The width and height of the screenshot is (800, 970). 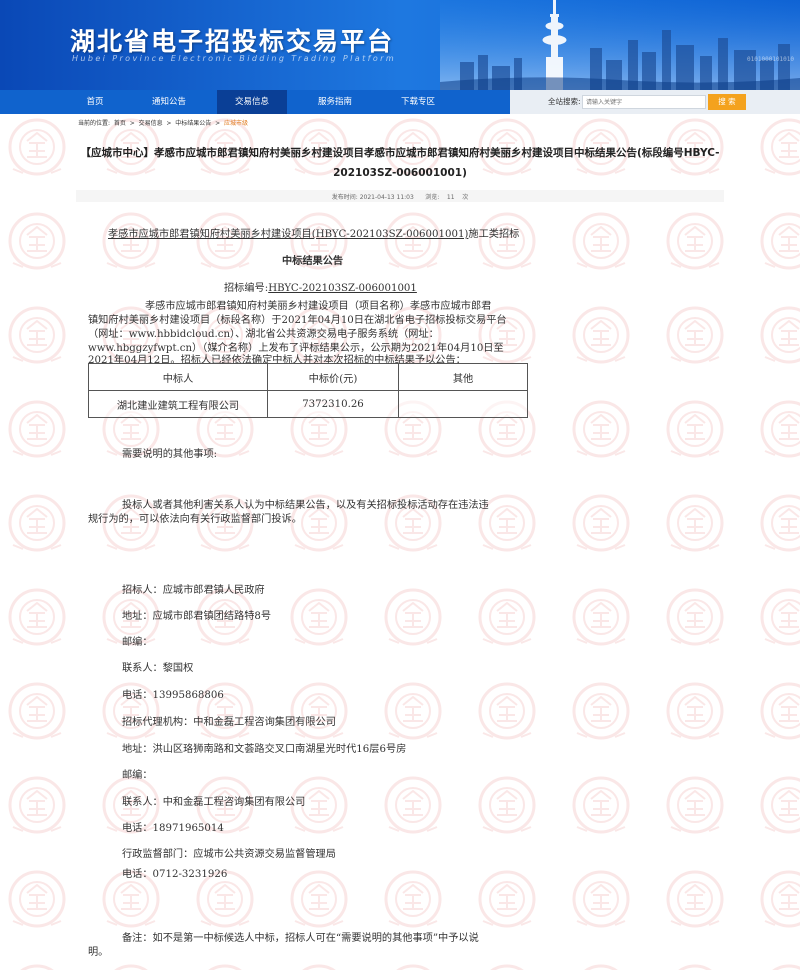 I want to click on contact-agency-address: 地址：洪山区珞狮南路和文荟路交叉口南湖星光时代16层6号房, so click(x=264, y=749).